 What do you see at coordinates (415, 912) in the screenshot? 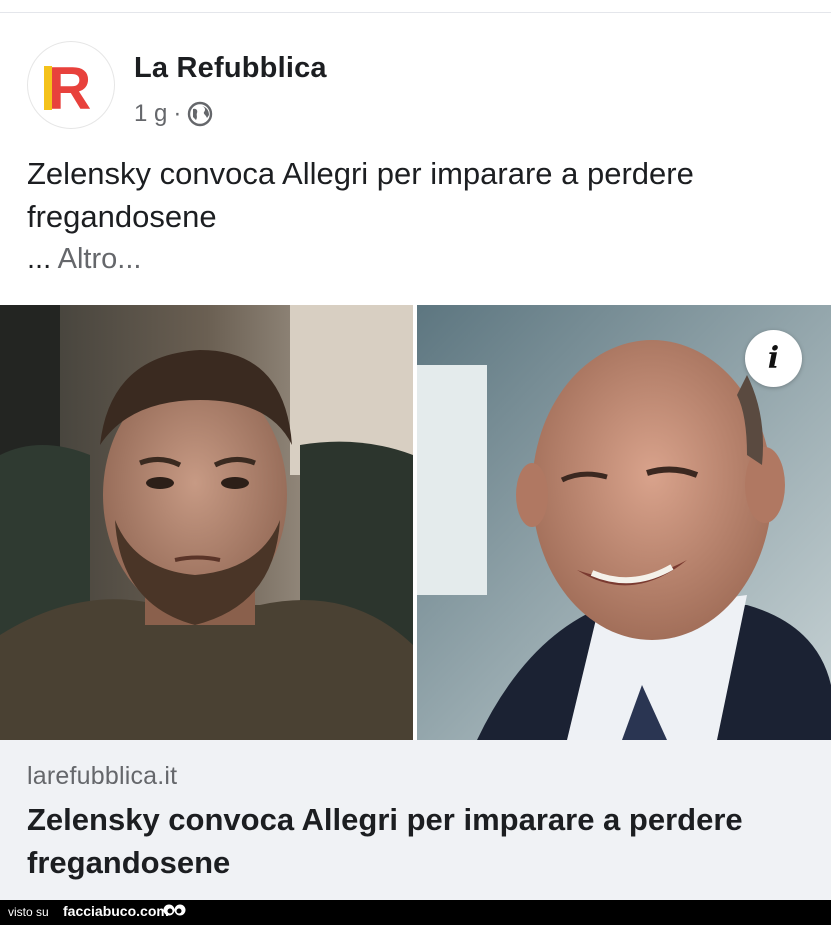
I see `watermark-bar: visto su facciabuco.com` at bounding box center [415, 912].